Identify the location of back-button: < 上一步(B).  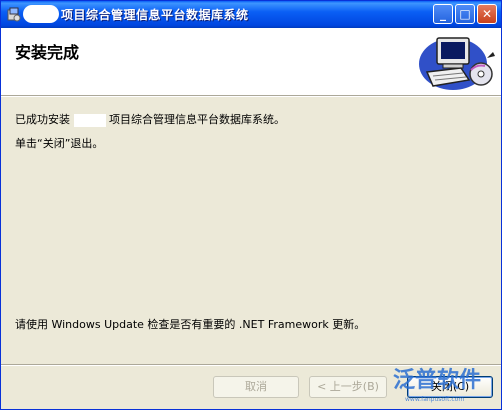
(348, 387).